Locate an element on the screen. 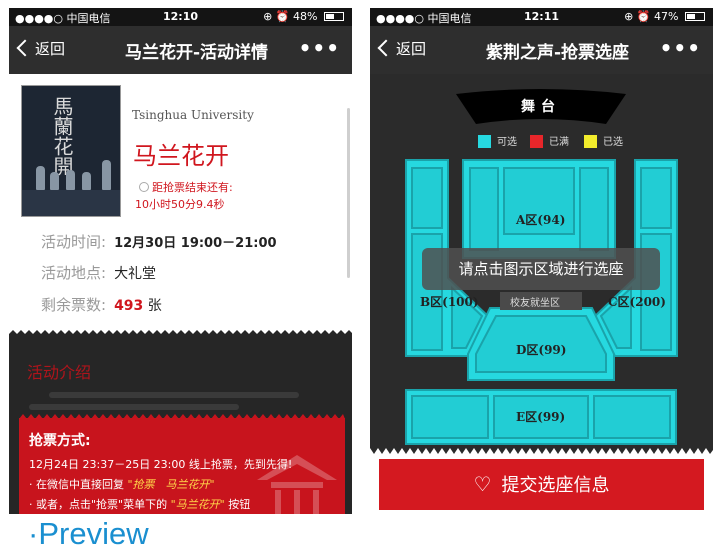  poster-calligraphy: 馬蘭花開 is located at coordinates (62, 136).